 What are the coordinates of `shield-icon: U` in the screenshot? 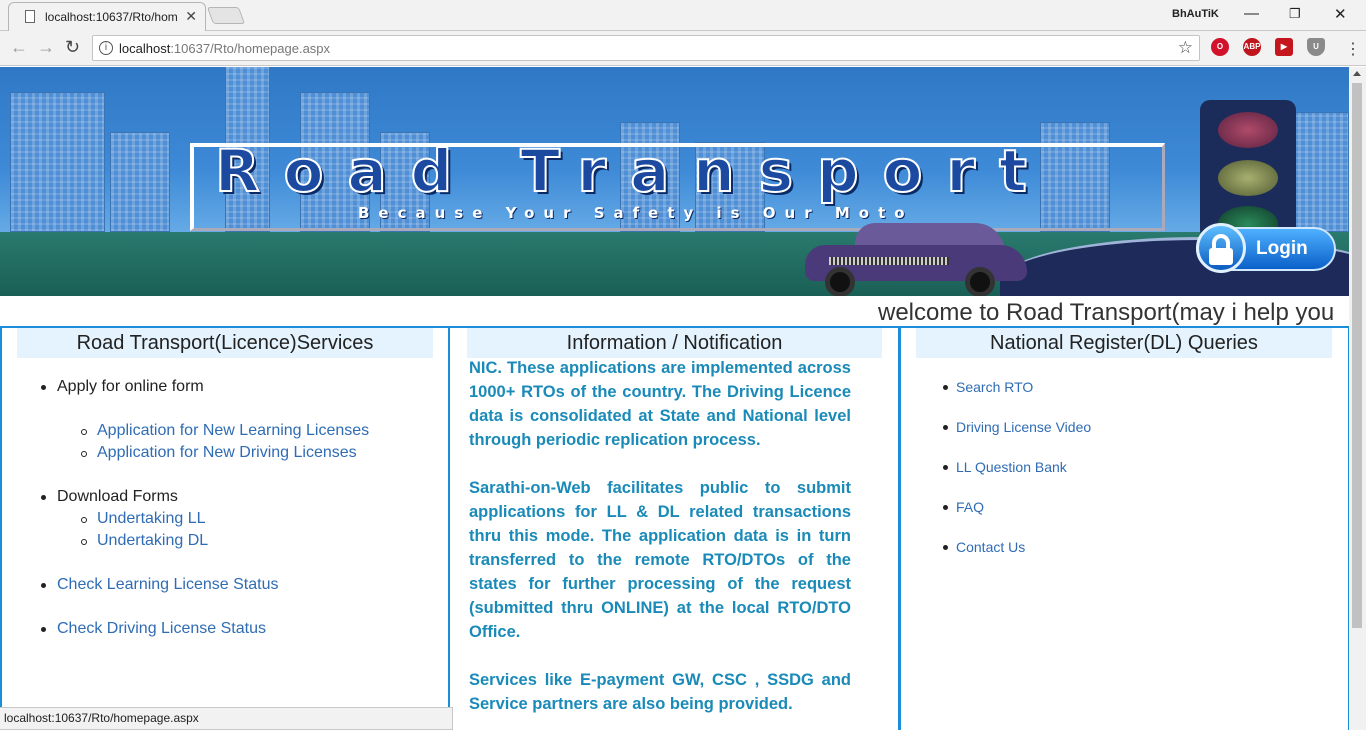 It's located at (1316, 47).